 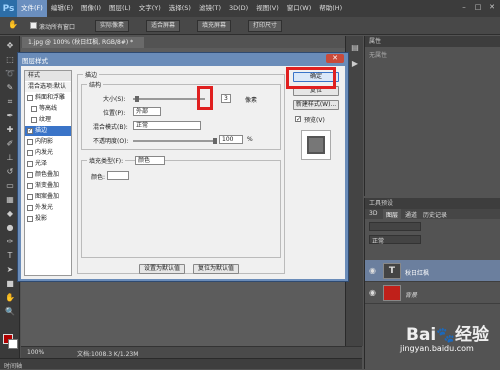 I want to click on shape-tool-icon: ■, so click(x=10, y=283).